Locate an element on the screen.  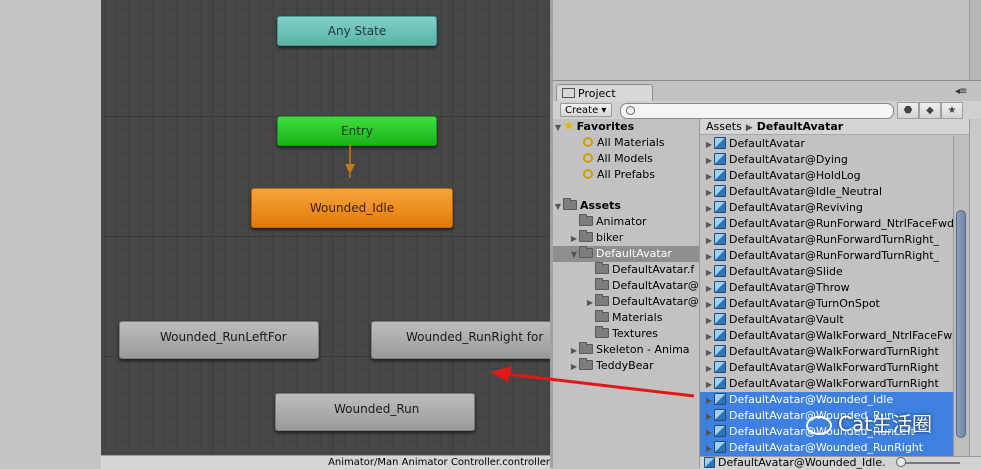
asset-row: ▶ DefaultAvatar@Wounded_RunRight is located at coordinates (826, 448).